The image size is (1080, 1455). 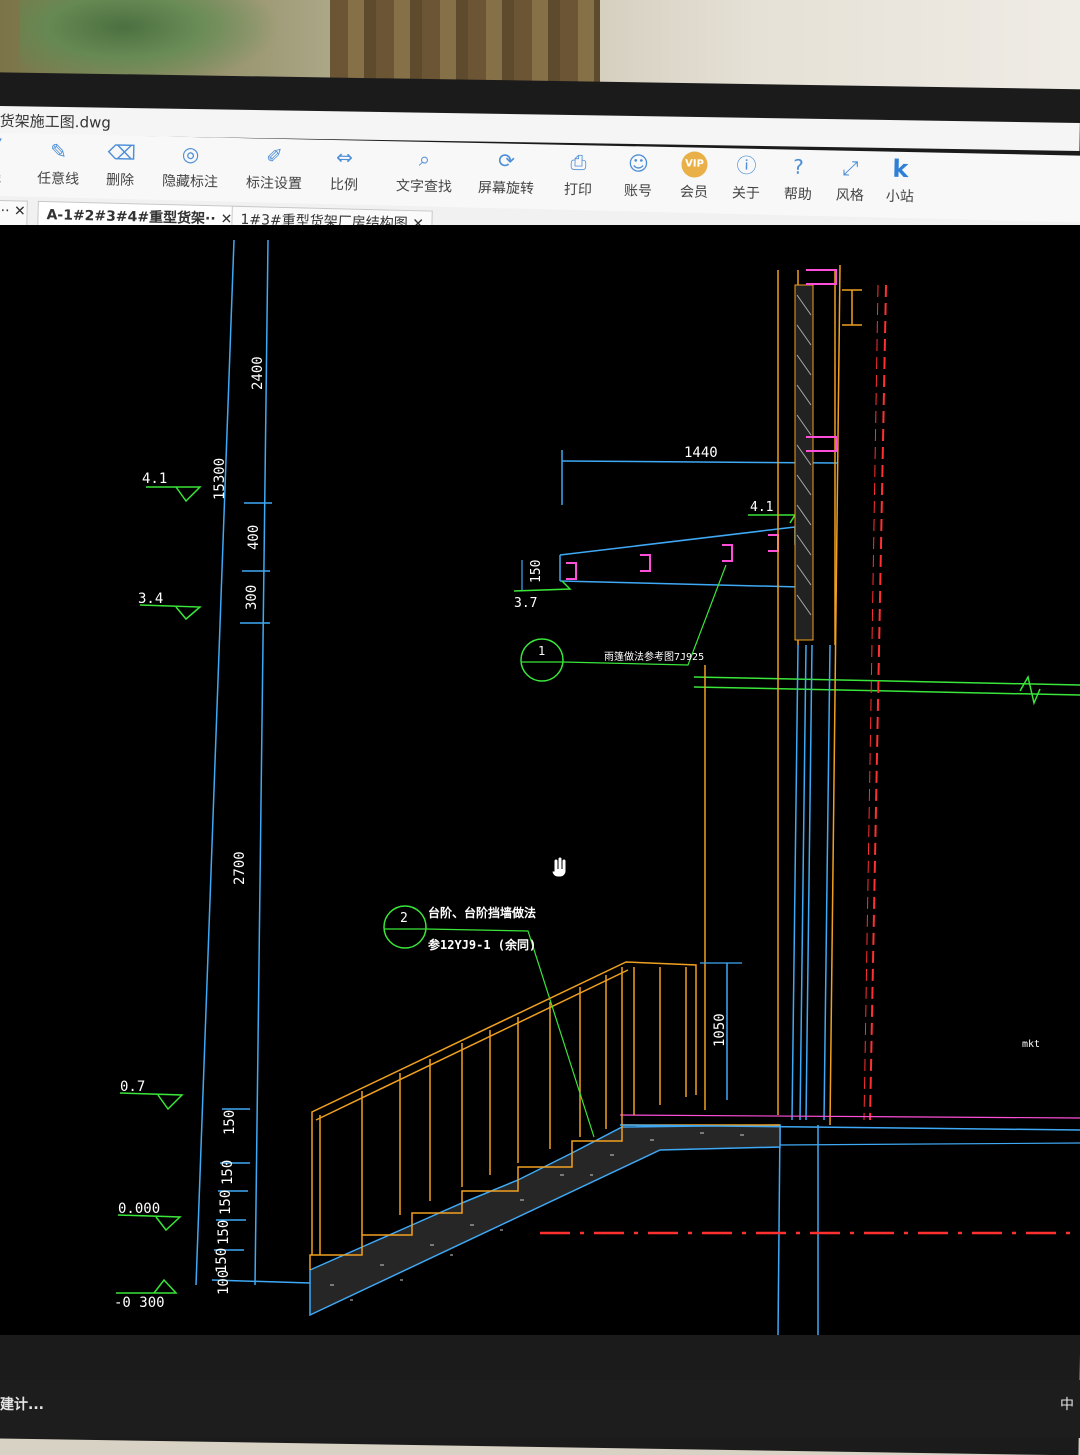 What do you see at coordinates (224, 1282) in the screenshot?
I see `dim-100: 100` at bounding box center [224, 1282].